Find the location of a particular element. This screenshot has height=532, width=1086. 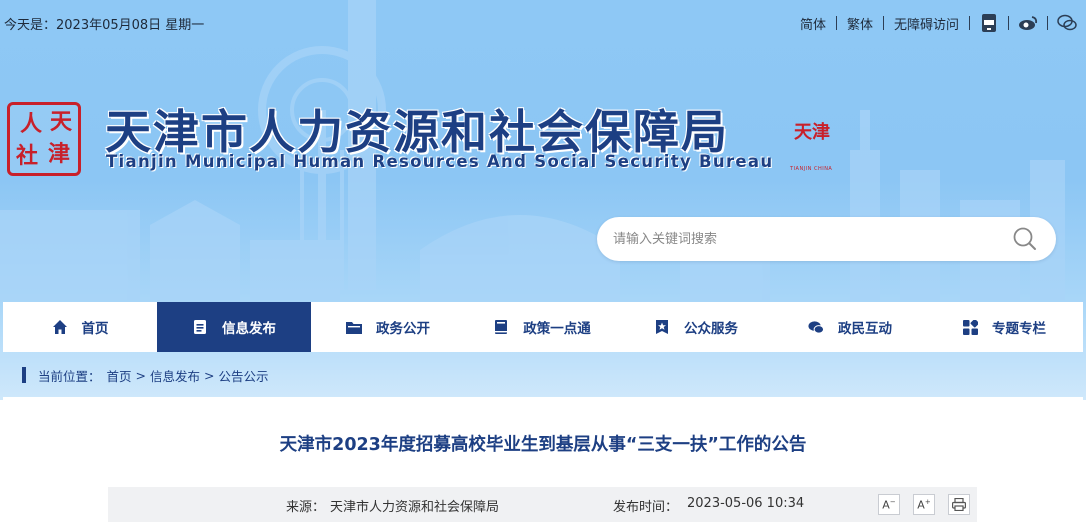

breadcrumb-marker is located at coordinates (24, 375).